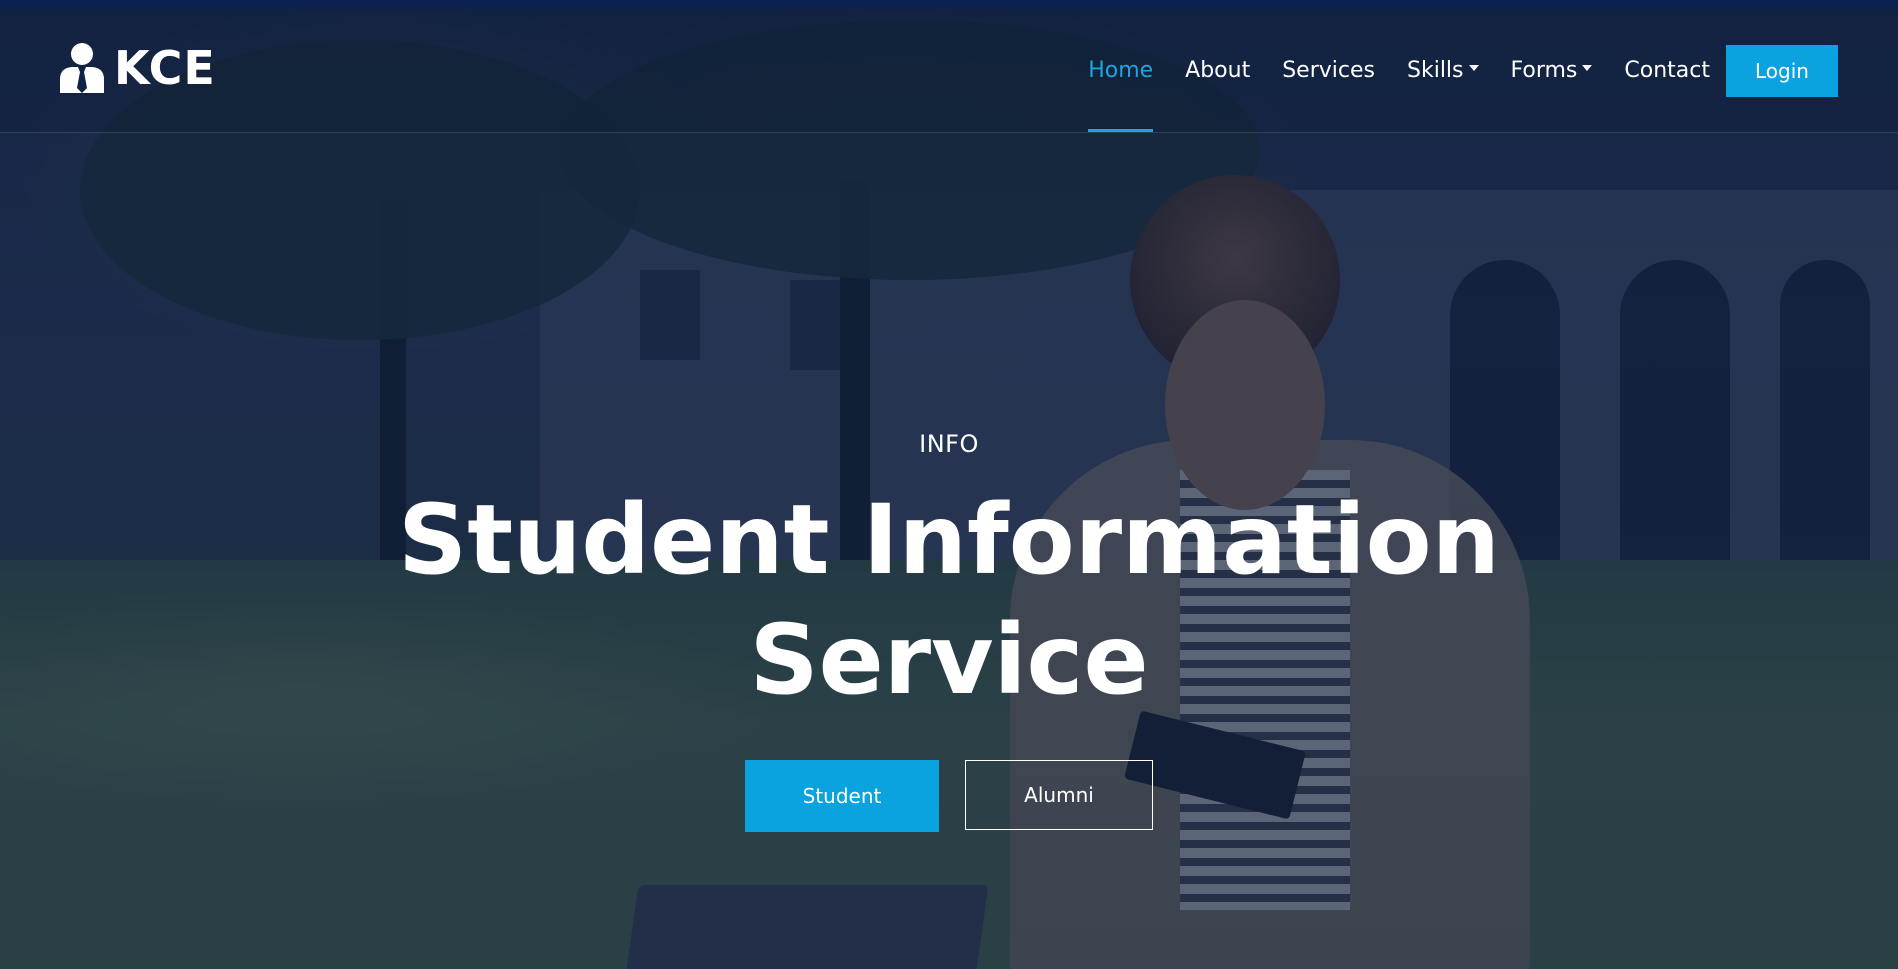  Describe the element at coordinates (82, 68) in the screenshot. I see `user-tie-icon` at that location.